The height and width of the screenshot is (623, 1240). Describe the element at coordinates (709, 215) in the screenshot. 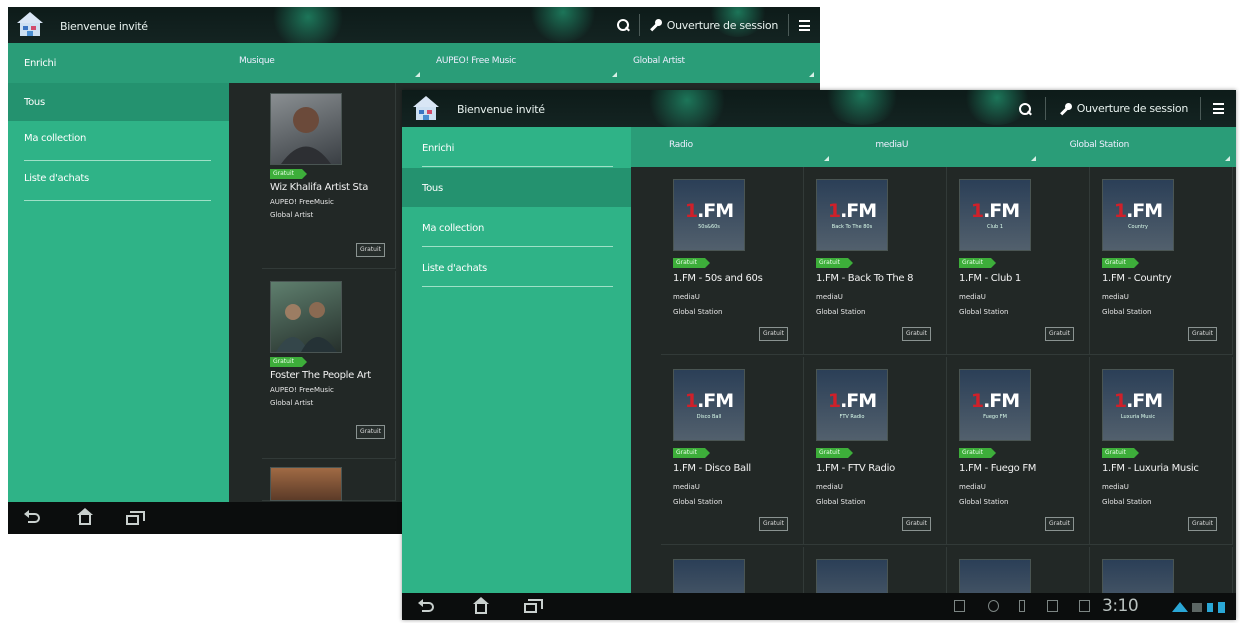

I see `station-logo: 1.FM 50s&60s` at that location.